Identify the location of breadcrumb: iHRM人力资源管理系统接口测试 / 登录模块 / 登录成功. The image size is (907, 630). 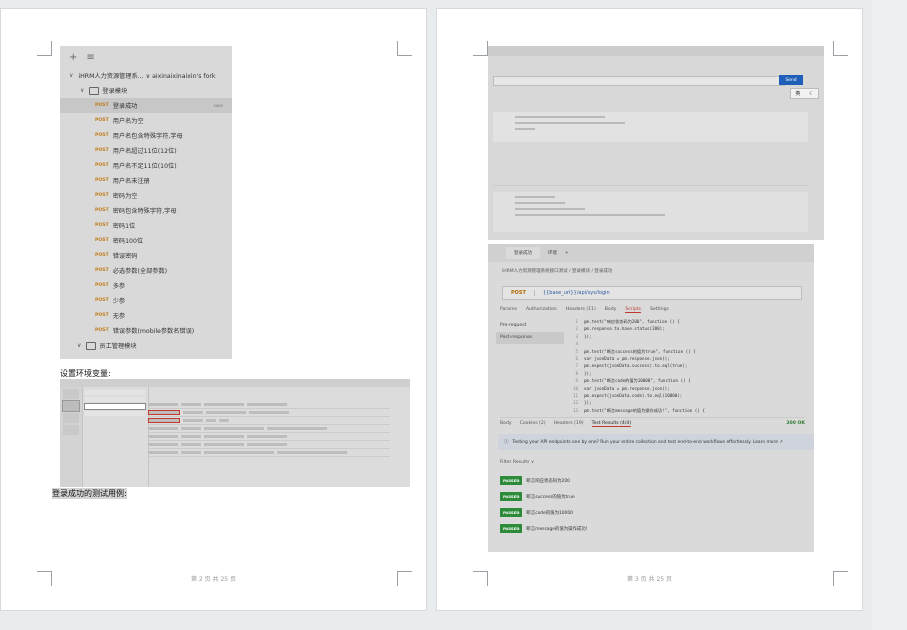
(557, 271).